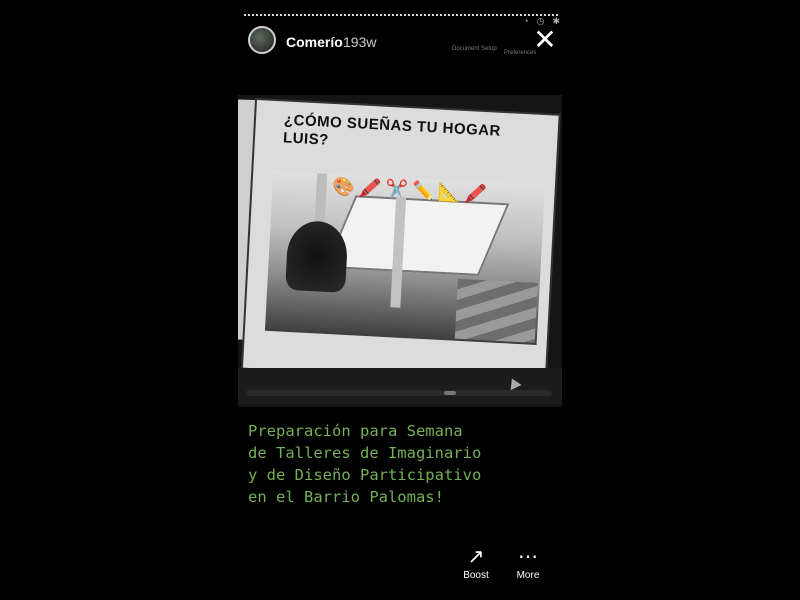 The image size is (800, 600). I want to click on username: Comerío, so click(314, 42).